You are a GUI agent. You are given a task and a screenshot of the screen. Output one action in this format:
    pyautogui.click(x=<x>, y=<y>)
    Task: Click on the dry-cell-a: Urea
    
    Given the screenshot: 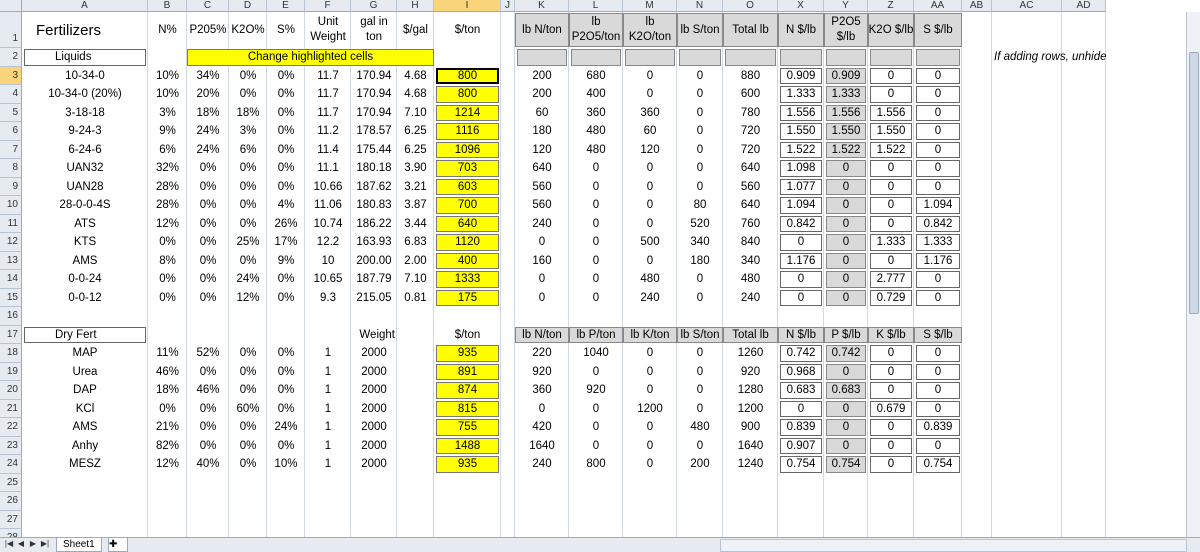 What is the action you would take?
    pyautogui.click(x=85, y=372)
    